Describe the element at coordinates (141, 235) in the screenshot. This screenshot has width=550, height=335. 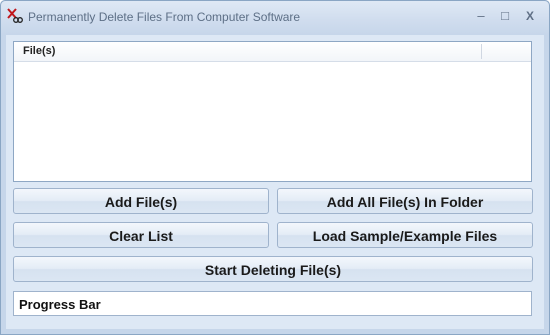
I see `clear-list-button: Clear List` at that location.